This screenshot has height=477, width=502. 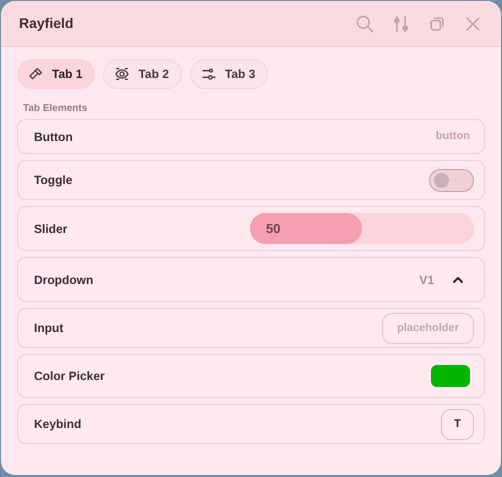 I want to click on section-heading: Tab Elements, so click(x=55, y=109).